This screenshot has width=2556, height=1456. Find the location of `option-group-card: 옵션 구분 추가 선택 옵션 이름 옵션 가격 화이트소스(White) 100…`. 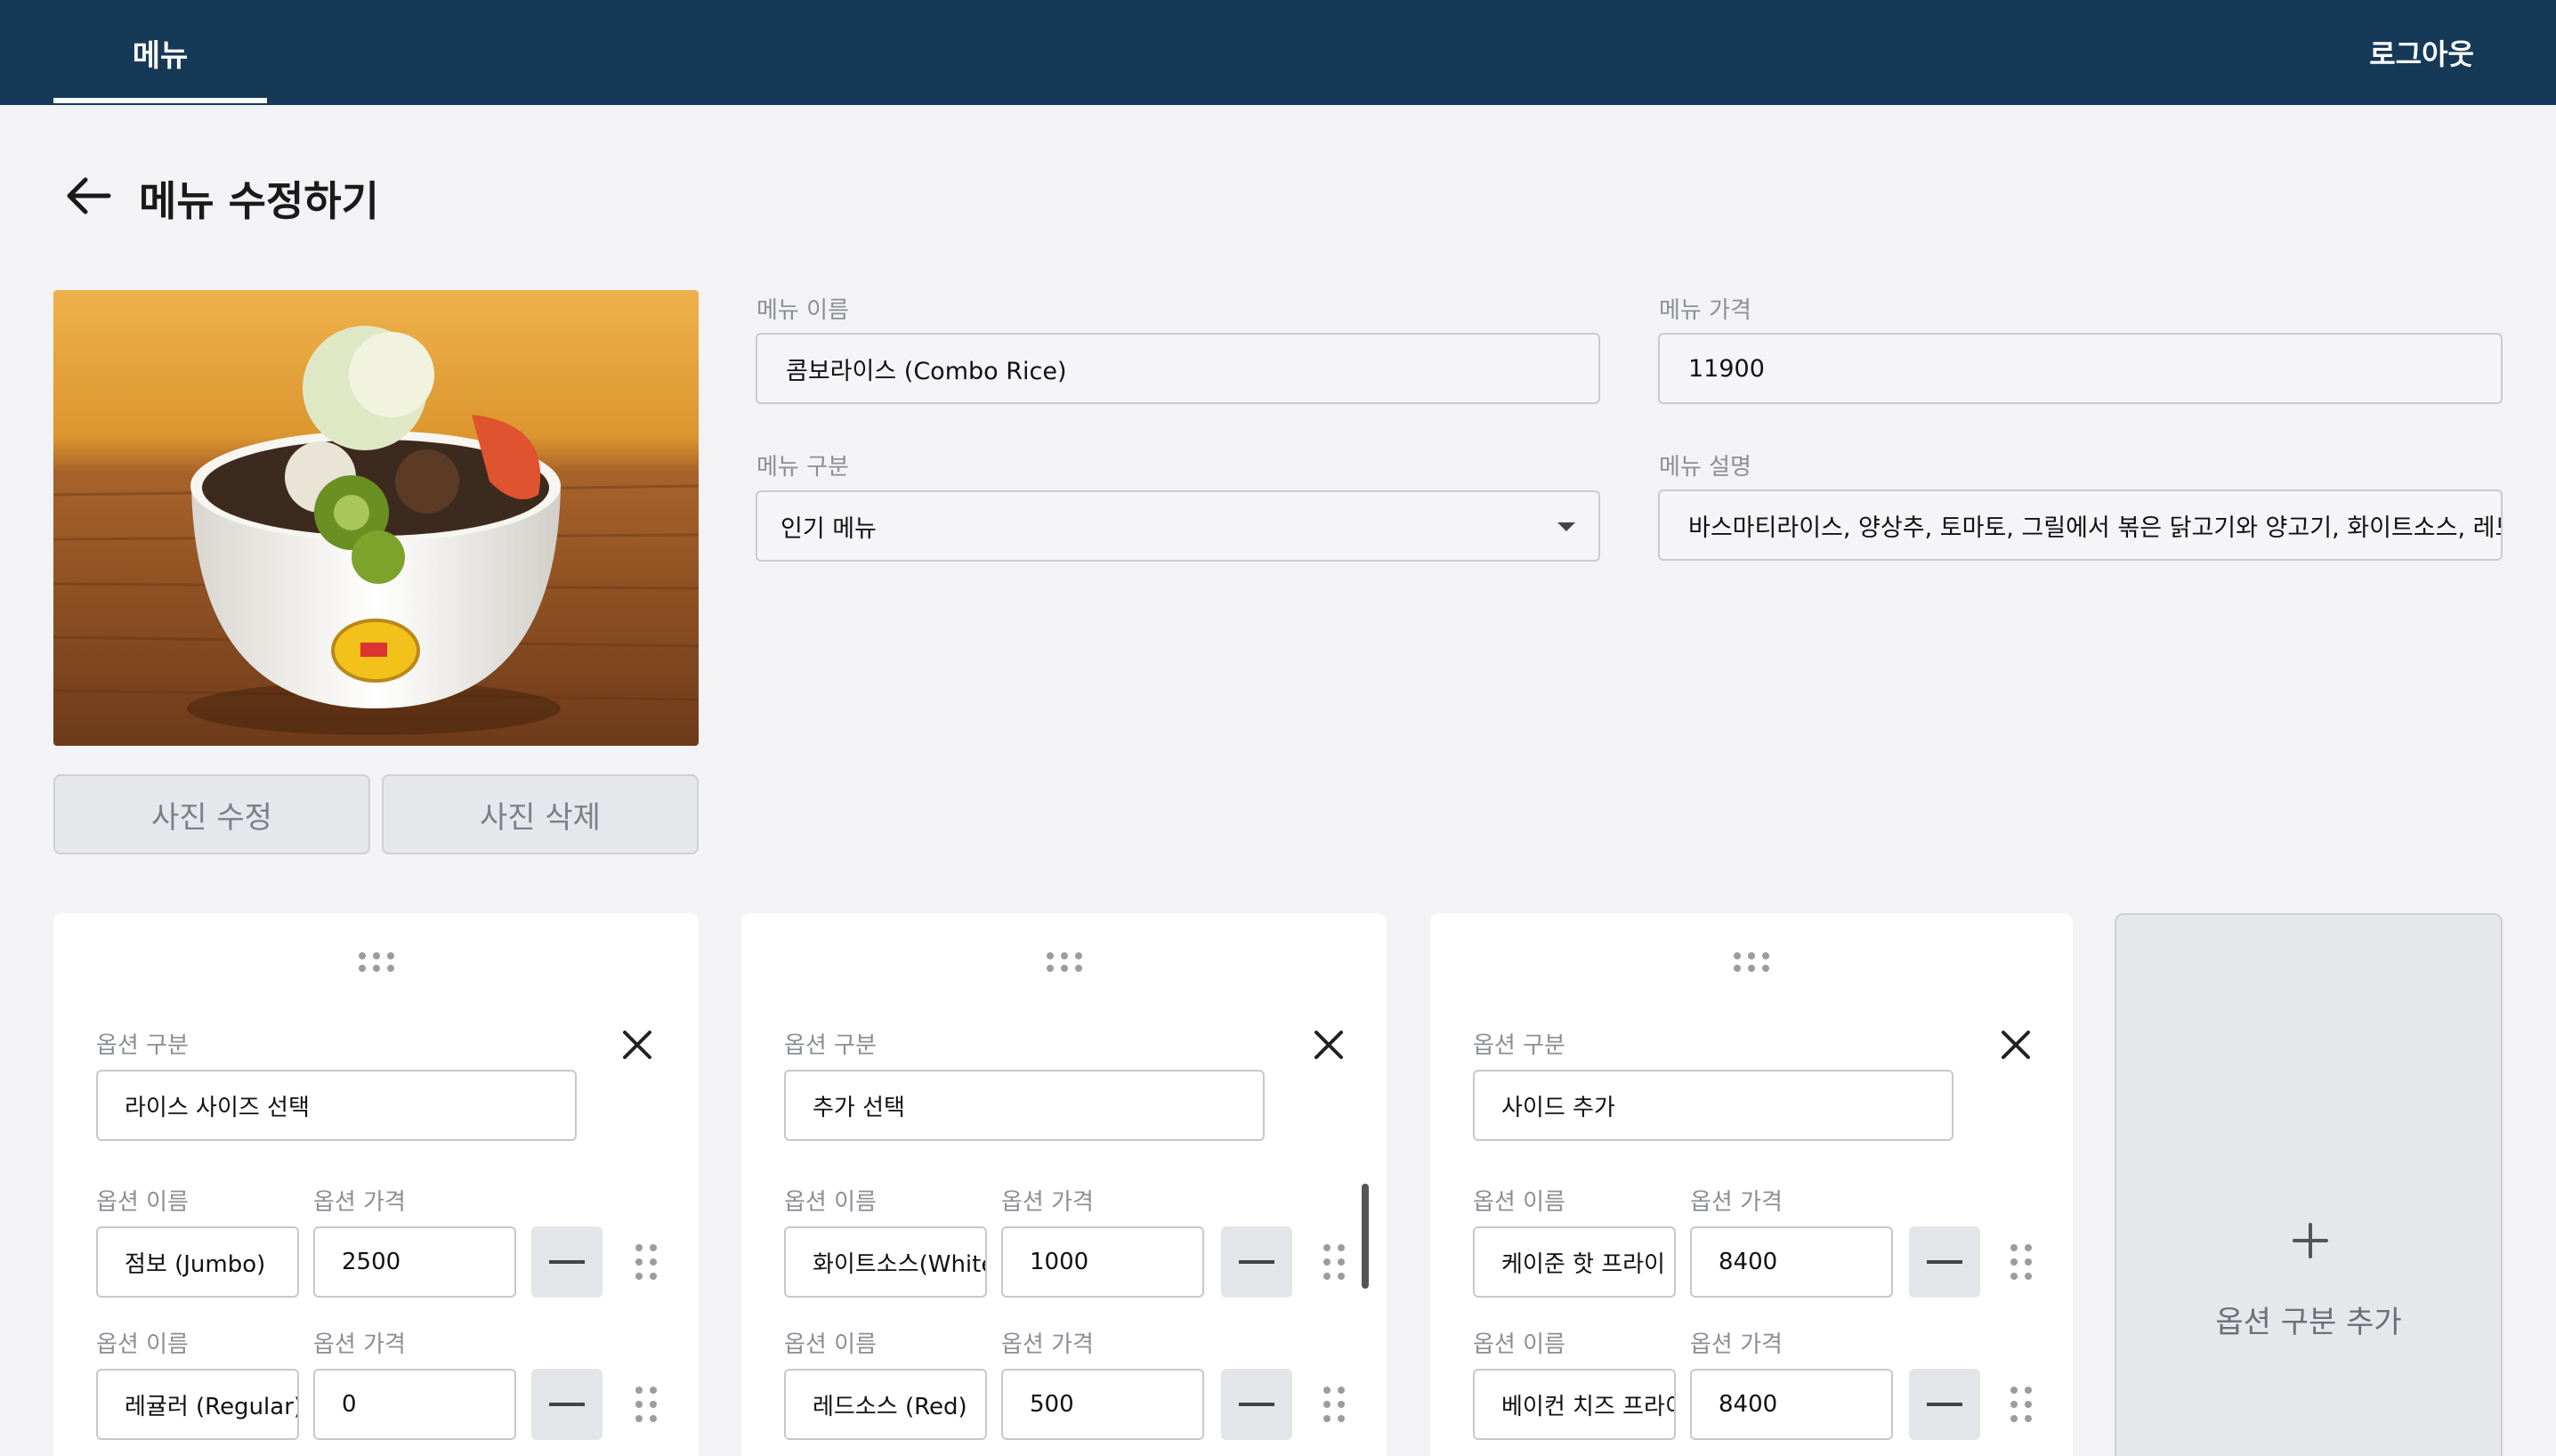

option-group-card: 옵션 구분 추가 선택 옵션 이름 옵션 가격 화이트소스(White) 100… is located at coordinates (1064, 1184).